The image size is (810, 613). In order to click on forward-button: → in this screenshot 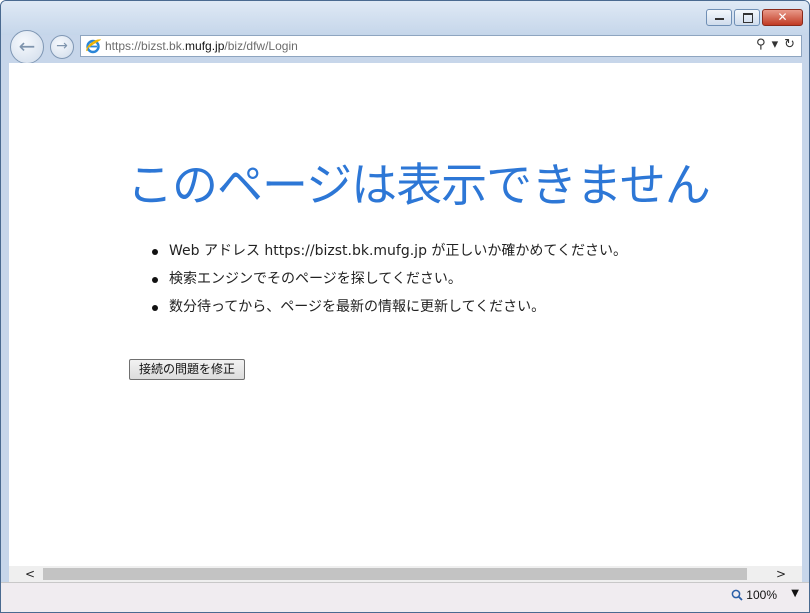, I will do `click(62, 47)`.